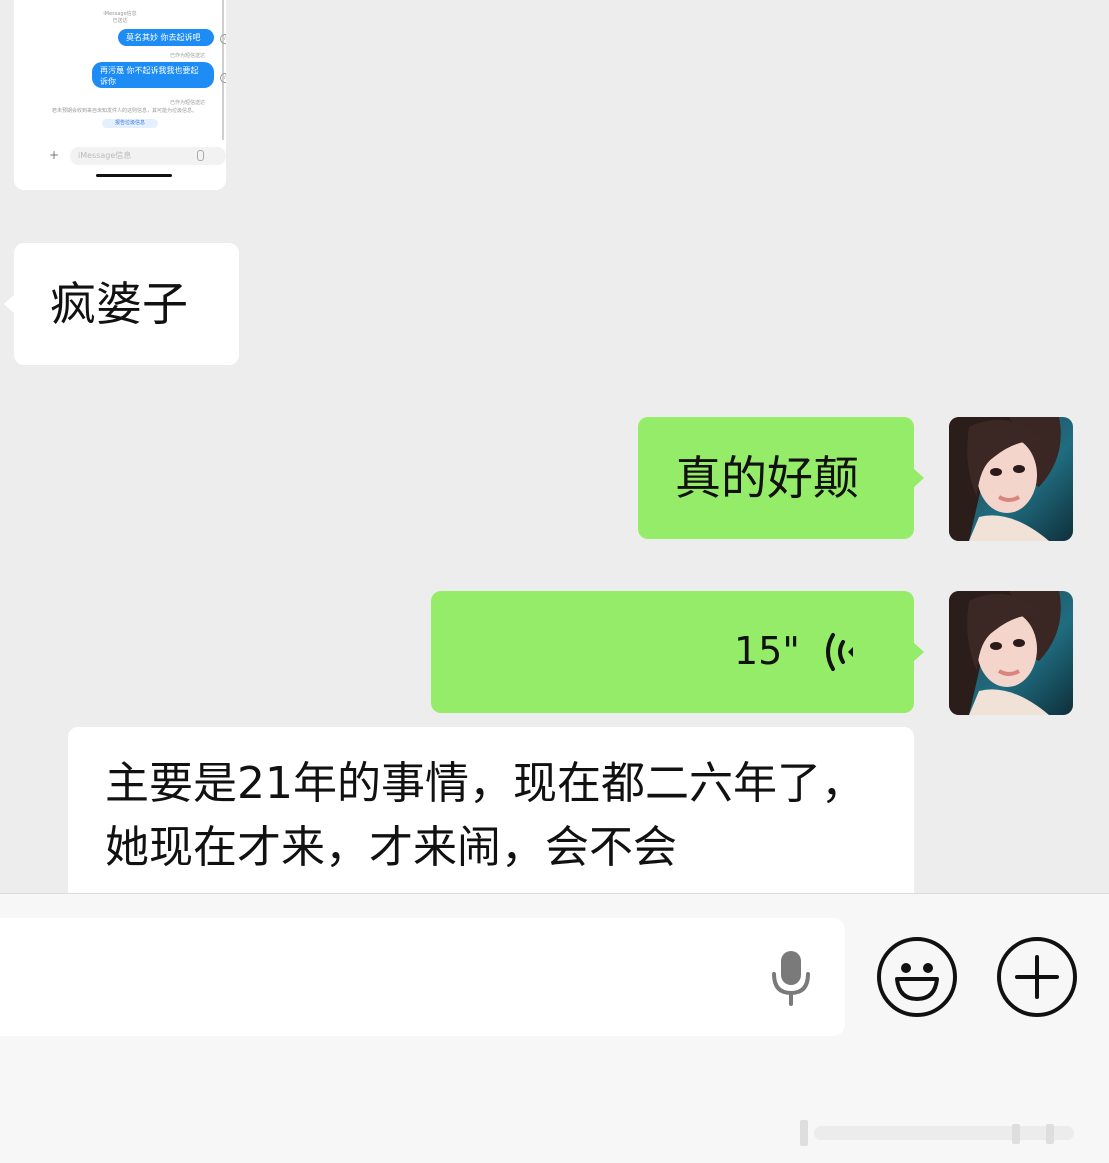  Describe the element at coordinates (153, 75) in the screenshot. I see `mini-bubble-2: 再污蔑 你不起诉我我也要起诉你` at that location.